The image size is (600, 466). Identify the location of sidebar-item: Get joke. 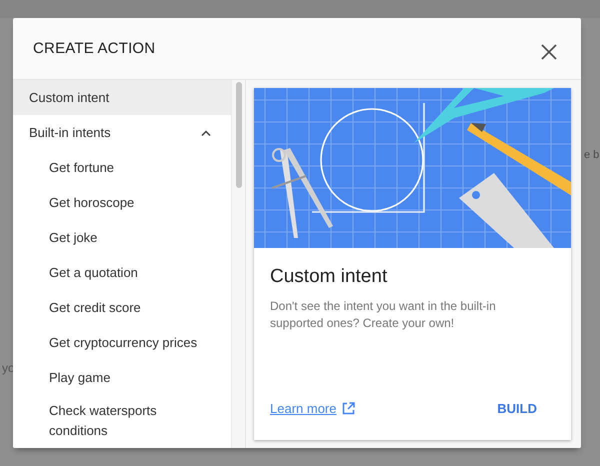
(122, 237).